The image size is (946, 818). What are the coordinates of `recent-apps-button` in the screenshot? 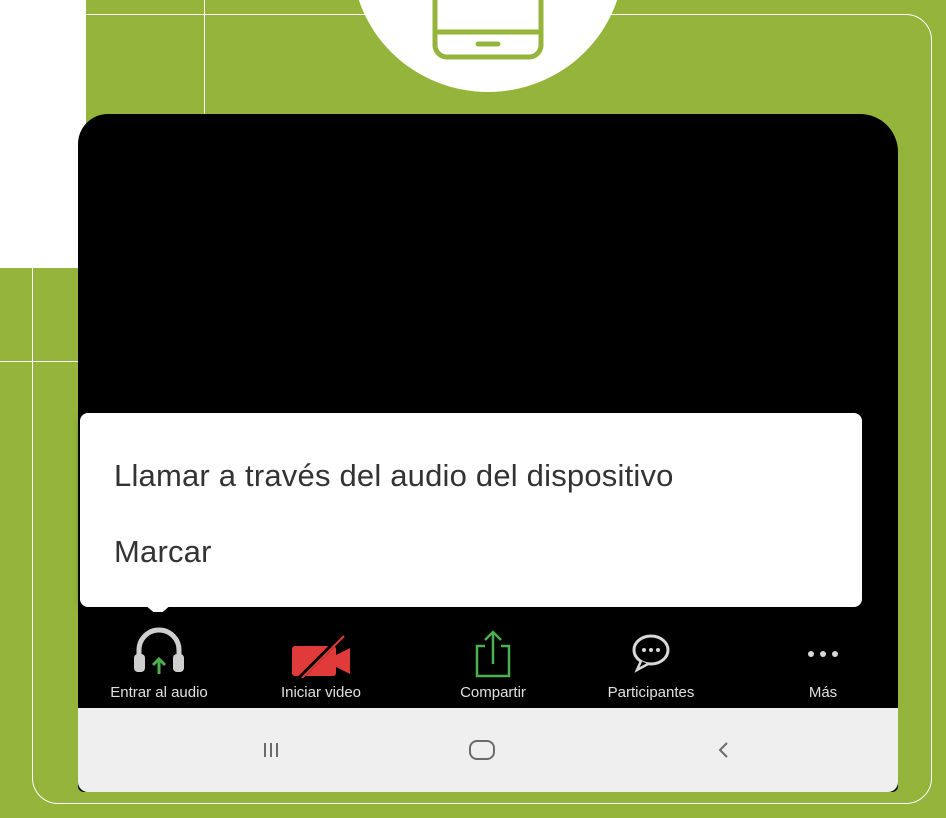 It's located at (271, 750).